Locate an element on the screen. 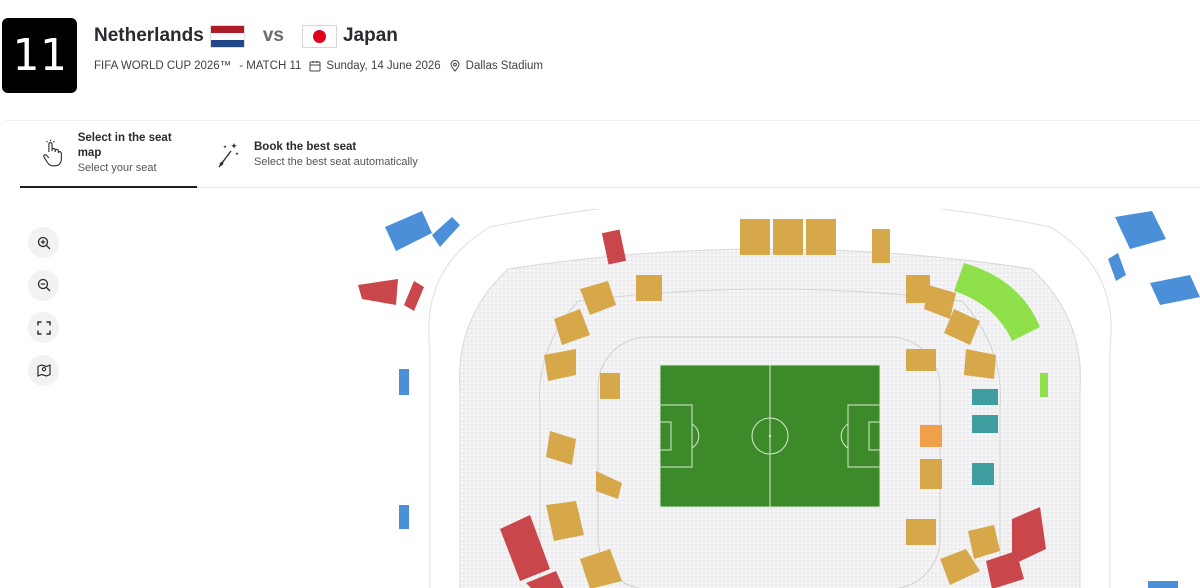  zoom-out-button is located at coordinates (43, 285).